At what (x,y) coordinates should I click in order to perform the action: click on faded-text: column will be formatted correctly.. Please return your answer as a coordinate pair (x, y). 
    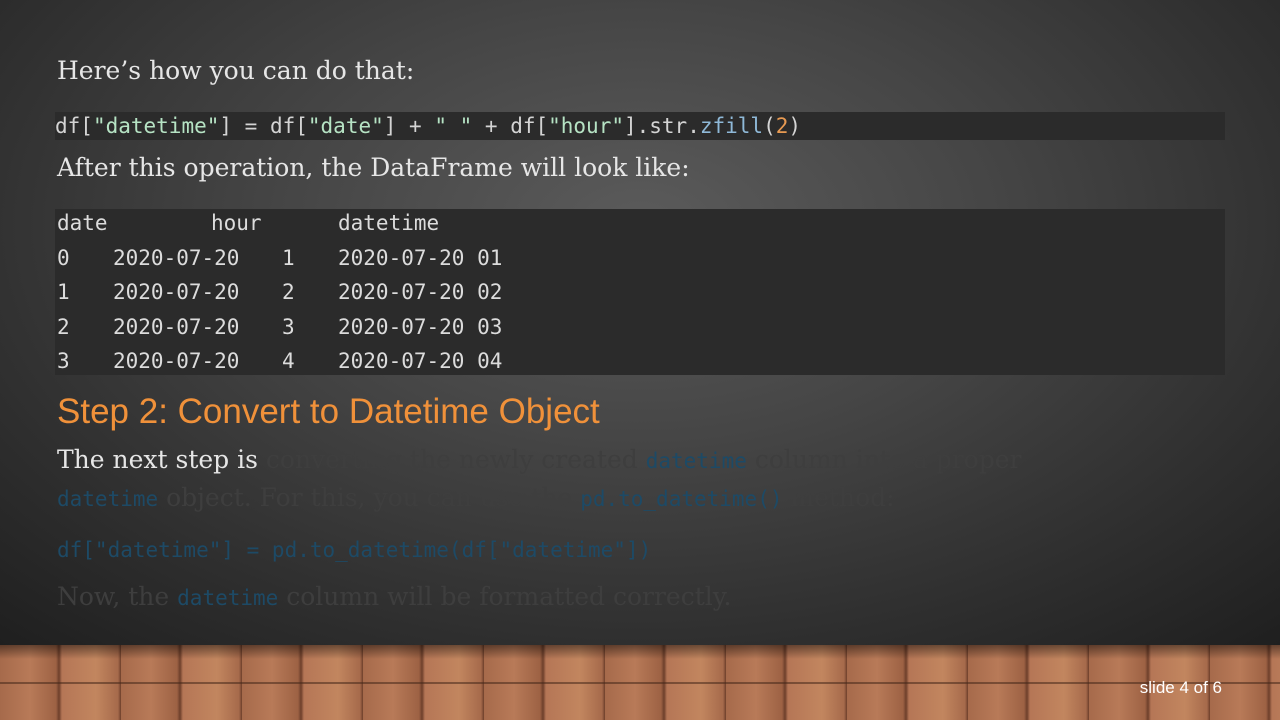
    Looking at the image, I should click on (505, 596).